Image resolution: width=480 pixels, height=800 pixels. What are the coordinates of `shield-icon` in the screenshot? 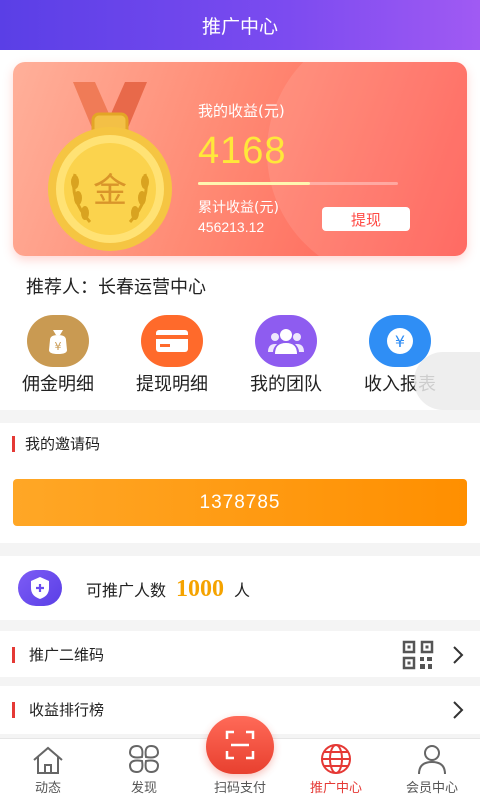 It's located at (40, 588).